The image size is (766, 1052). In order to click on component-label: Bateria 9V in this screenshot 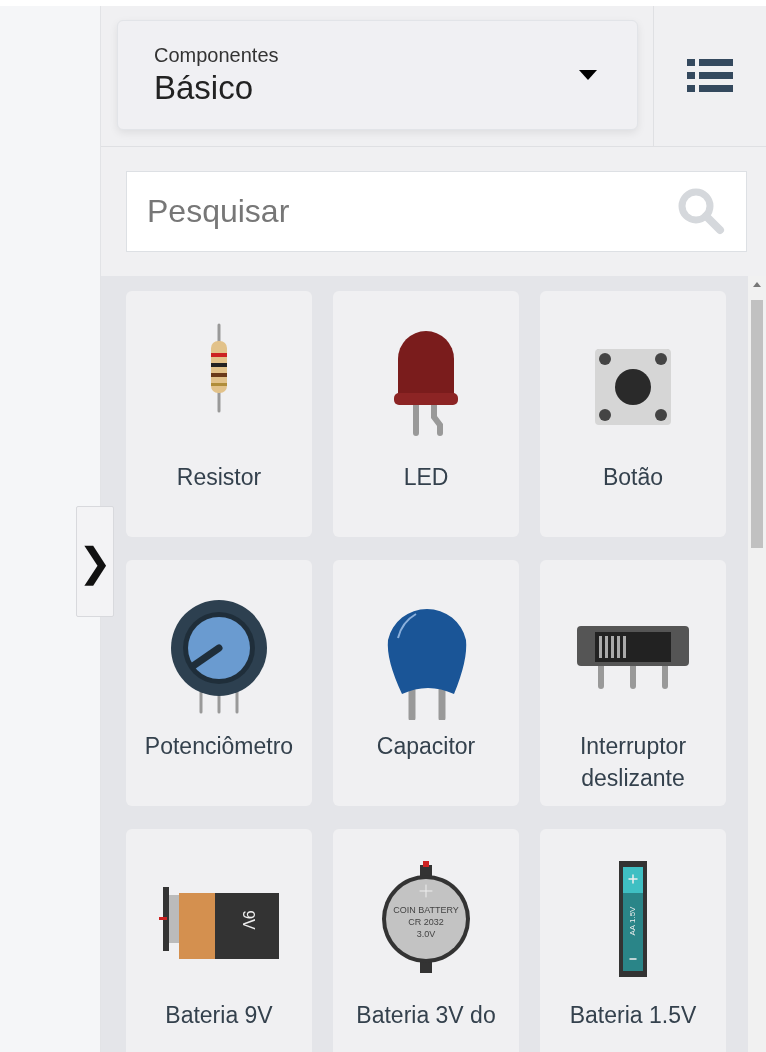, I will do `click(219, 1015)`.